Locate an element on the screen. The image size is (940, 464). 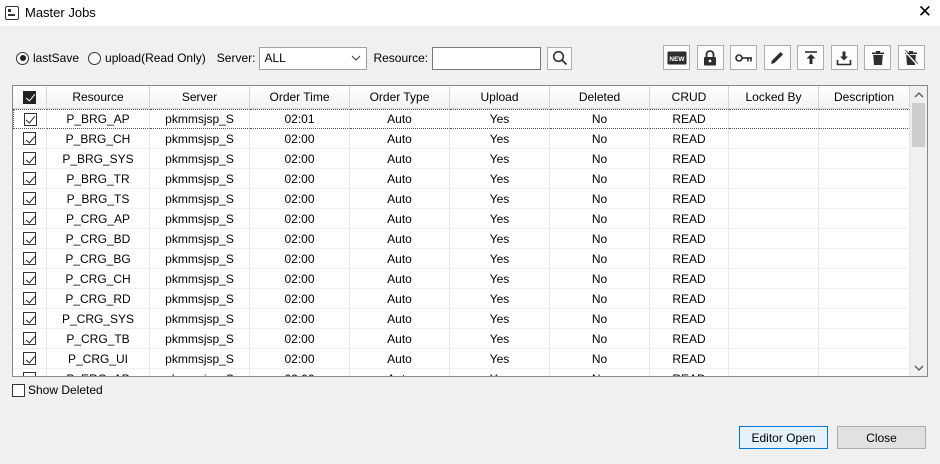
resource-cell: P_BRG_TS is located at coordinates (98, 199).